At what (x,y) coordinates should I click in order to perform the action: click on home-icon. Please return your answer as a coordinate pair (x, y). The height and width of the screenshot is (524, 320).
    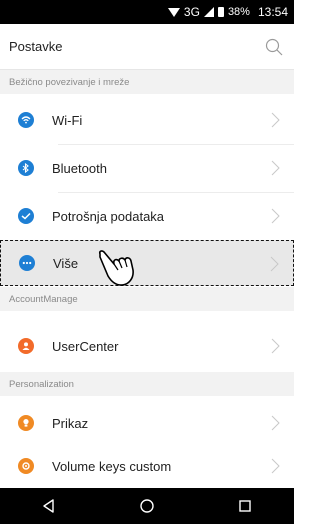
    Looking at the image, I should click on (147, 506).